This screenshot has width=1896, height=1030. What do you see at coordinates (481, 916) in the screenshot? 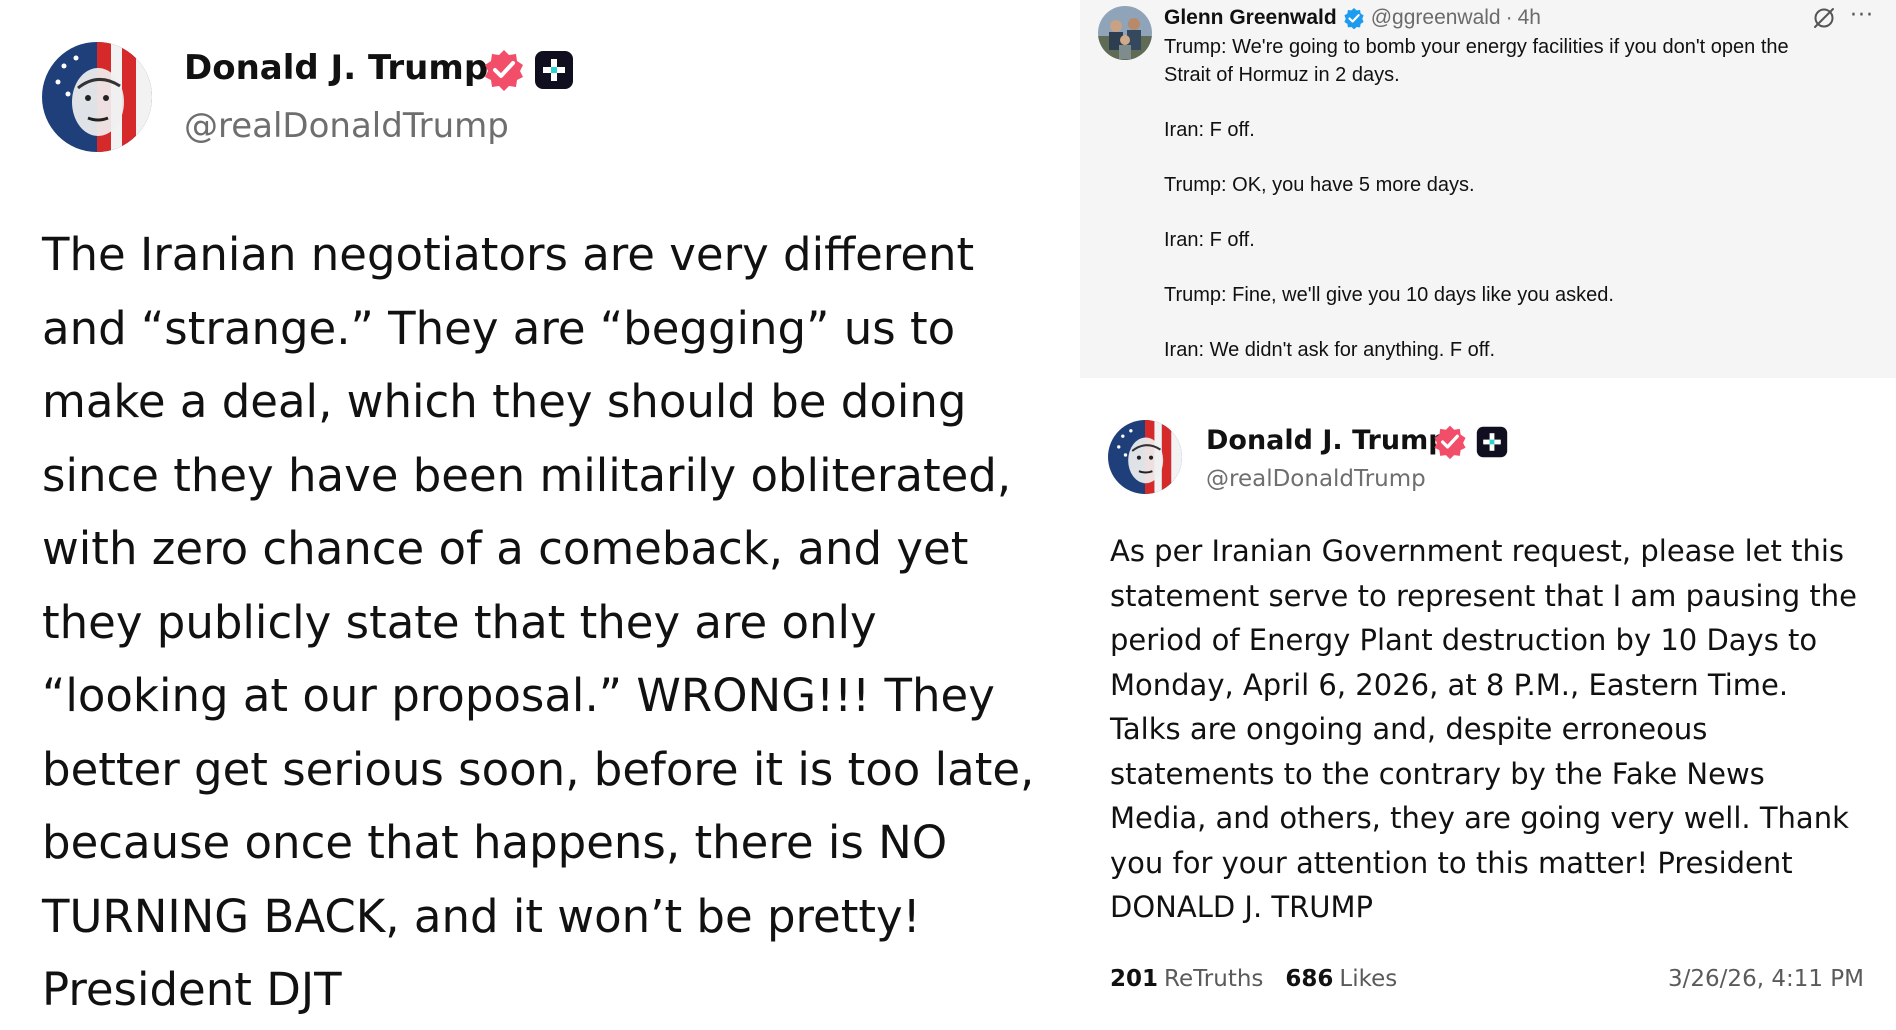
I see `post-body-line: TURNING BACK, and it won’t be pretty!` at bounding box center [481, 916].